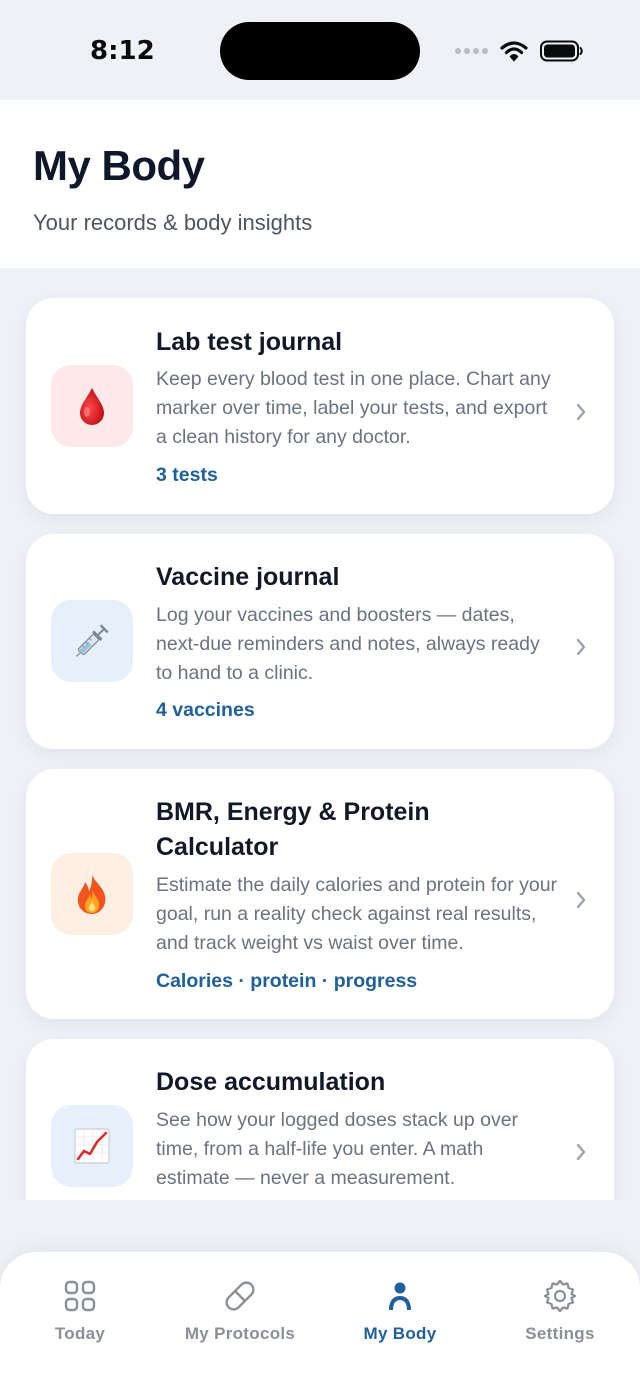  What do you see at coordinates (560, 1333) in the screenshot?
I see `tab-label: Settings` at bounding box center [560, 1333].